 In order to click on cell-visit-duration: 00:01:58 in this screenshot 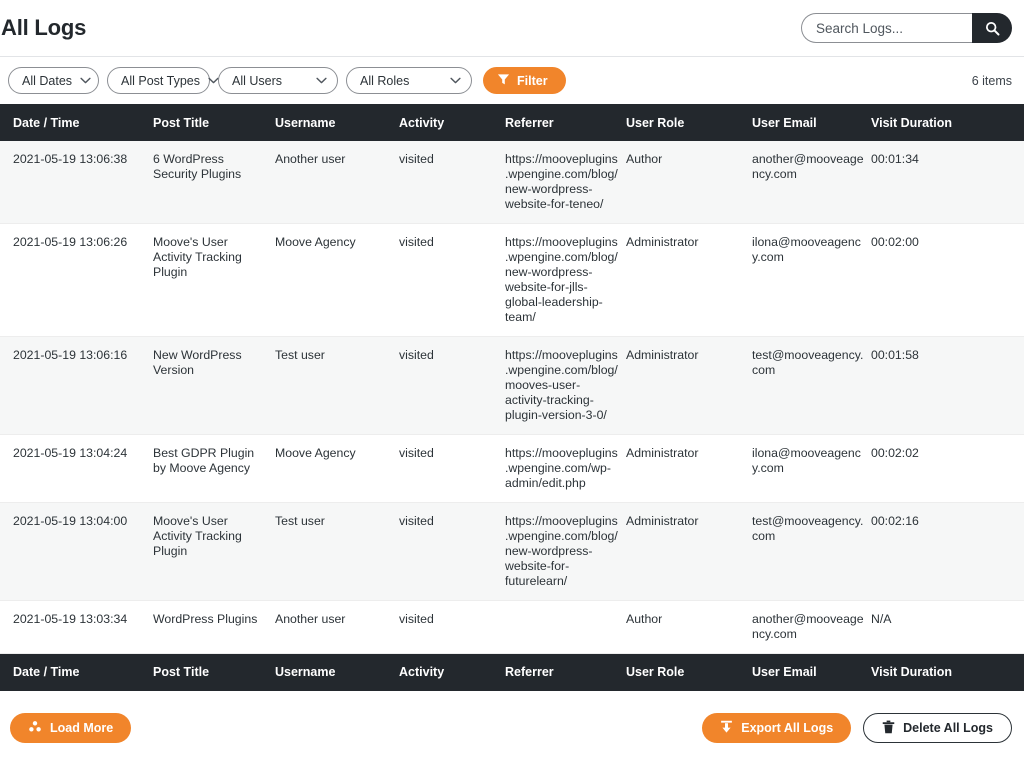, I will do `click(947, 385)`.